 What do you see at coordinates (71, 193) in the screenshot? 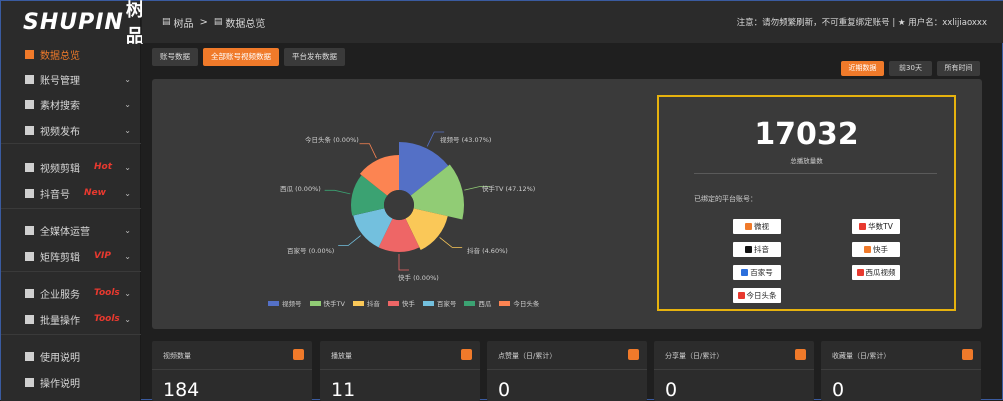
I see `sidebar-item: 抖音号 New ⌄` at bounding box center [71, 193].